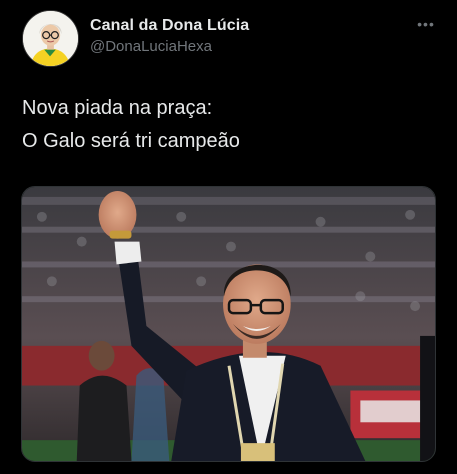 This screenshot has height=474, width=457. What do you see at coordinates (426, 24) in the screenshot?
I see `ellipsis-icon: •••` at bounding box center [426, 24].